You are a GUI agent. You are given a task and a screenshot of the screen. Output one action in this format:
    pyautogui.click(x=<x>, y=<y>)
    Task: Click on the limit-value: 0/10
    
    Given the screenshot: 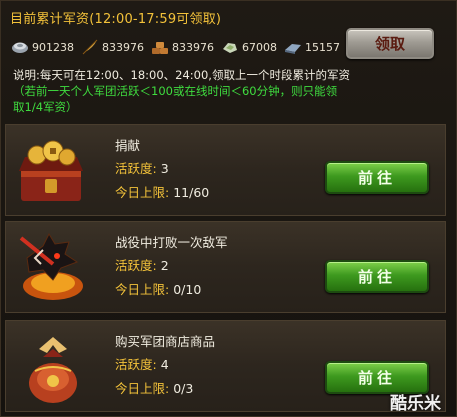 What is the action you would take?
    pyautogui.click(x=187, y=289)
    